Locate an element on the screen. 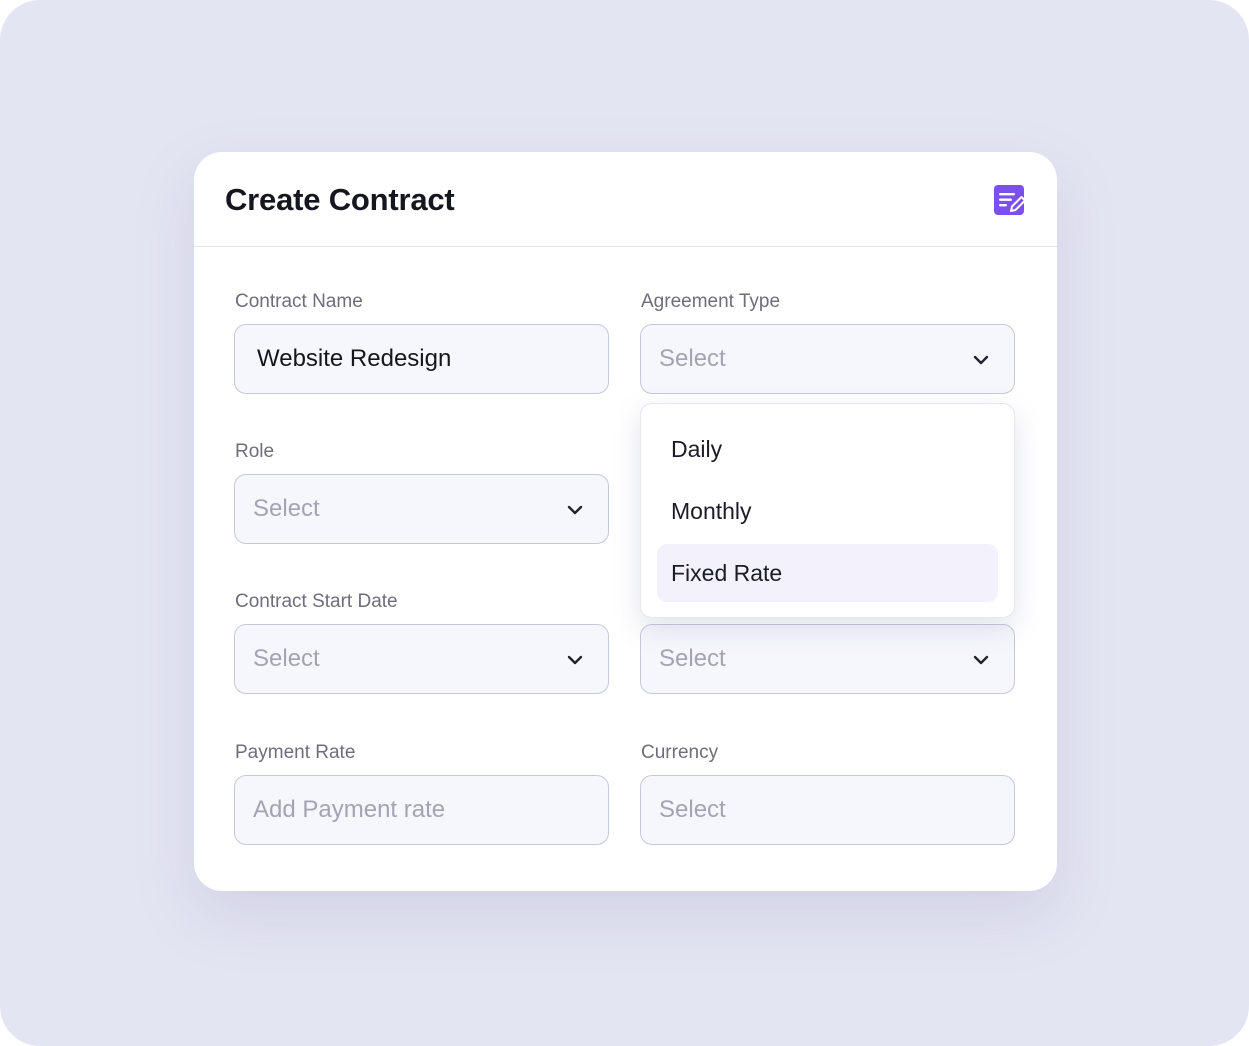 The width and height of the screenshot is (1249, 1046). payment-rate-label: Payment Rate is located at coordinates (295, 752).